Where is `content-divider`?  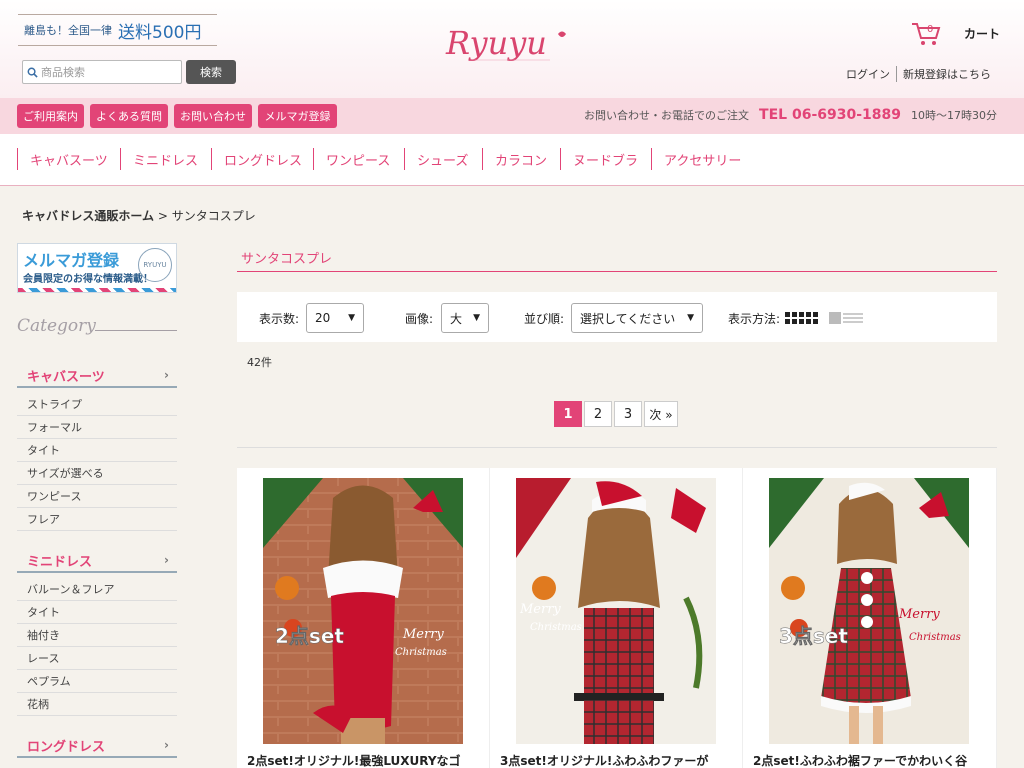
content-divider is located at coordinates (617, 447).